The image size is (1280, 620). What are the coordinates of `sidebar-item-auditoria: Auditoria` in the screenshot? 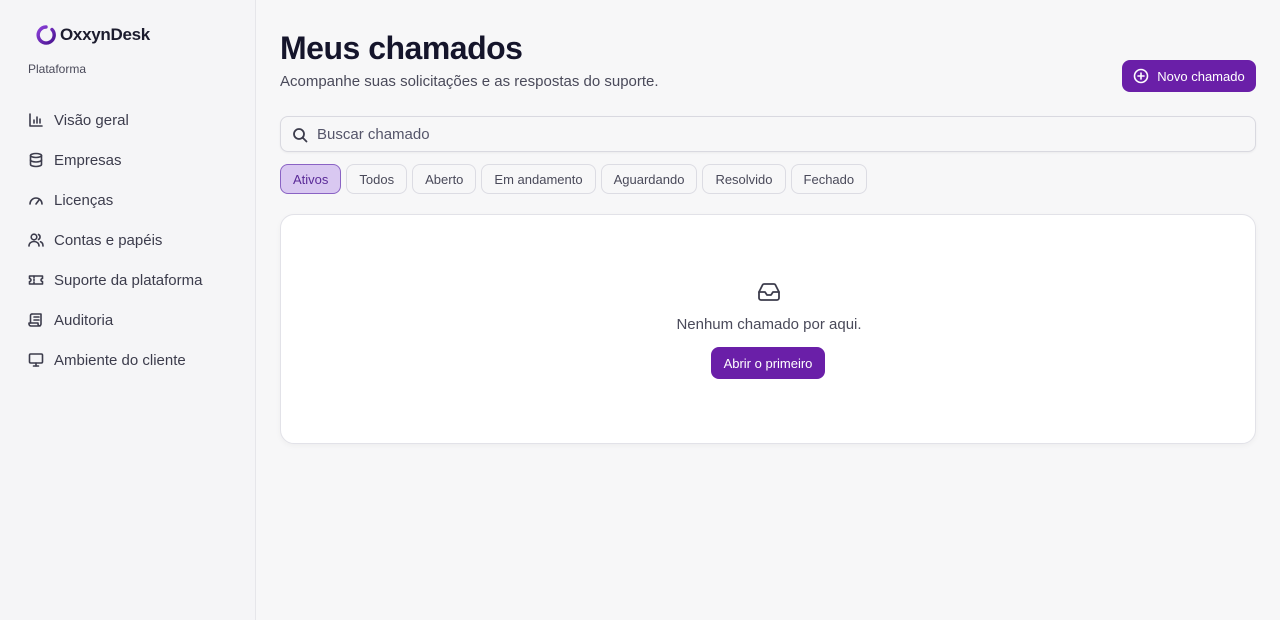 It's located at (128, 320).